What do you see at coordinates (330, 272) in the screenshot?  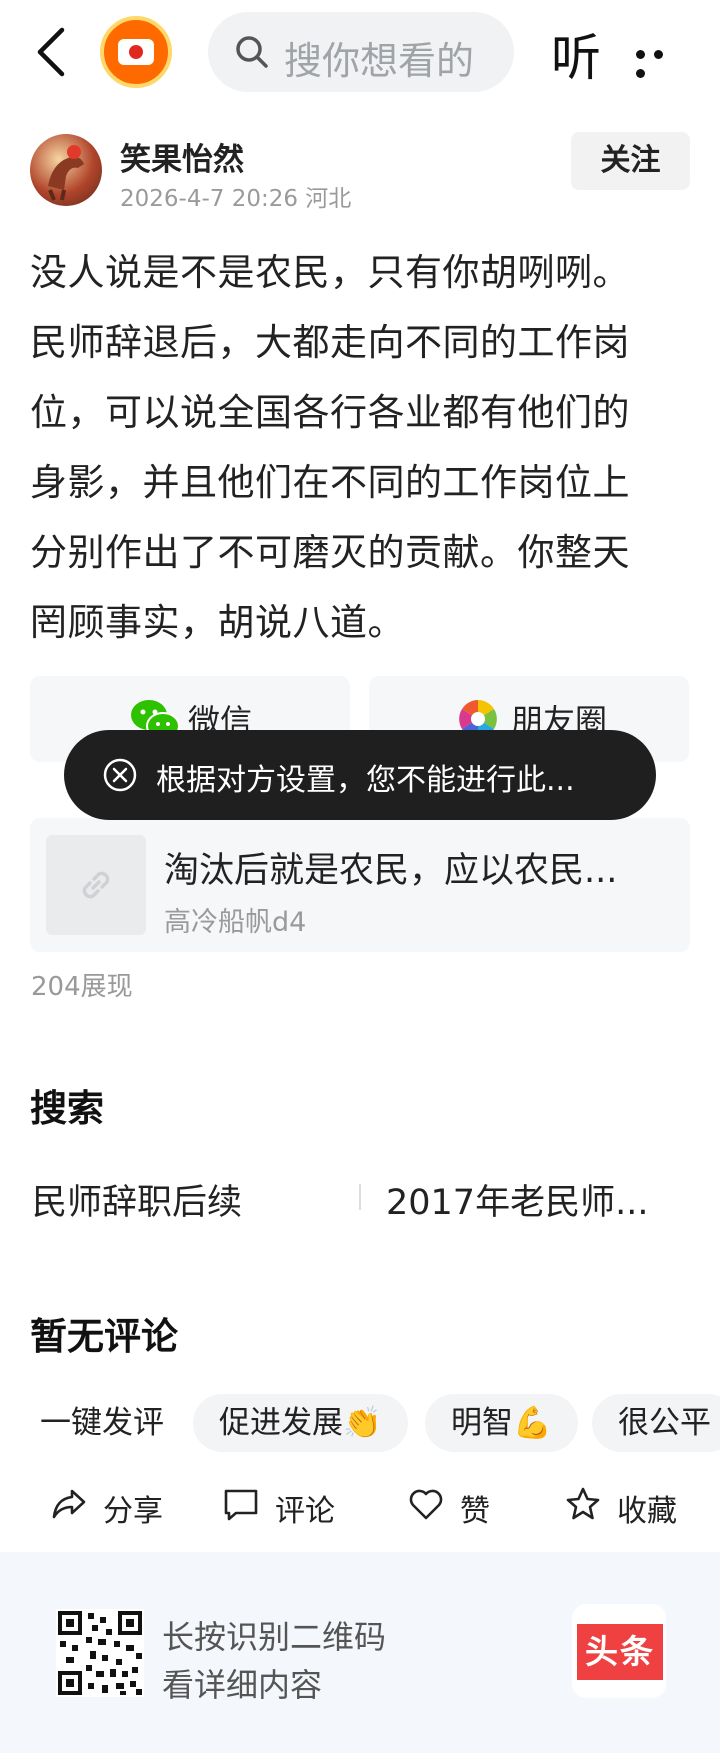 I see `post-line: 没人说是不是农民，只有你胡咧咧。` at bounding box center [330, 272].